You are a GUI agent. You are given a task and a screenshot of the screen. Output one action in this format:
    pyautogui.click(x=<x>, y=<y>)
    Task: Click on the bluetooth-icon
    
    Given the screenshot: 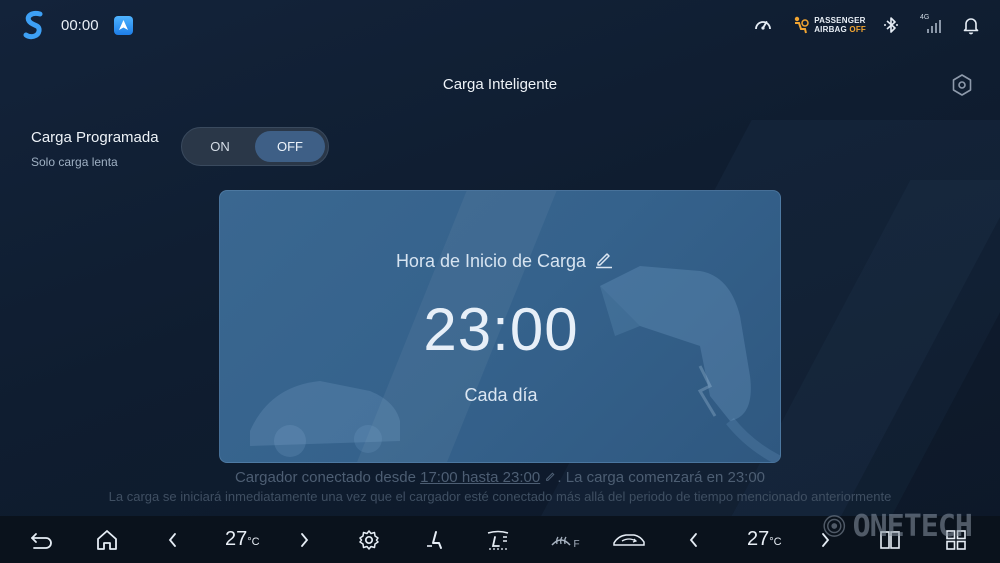 What is the action you would take?
    pyautogui.click(x=891, y=25)
    